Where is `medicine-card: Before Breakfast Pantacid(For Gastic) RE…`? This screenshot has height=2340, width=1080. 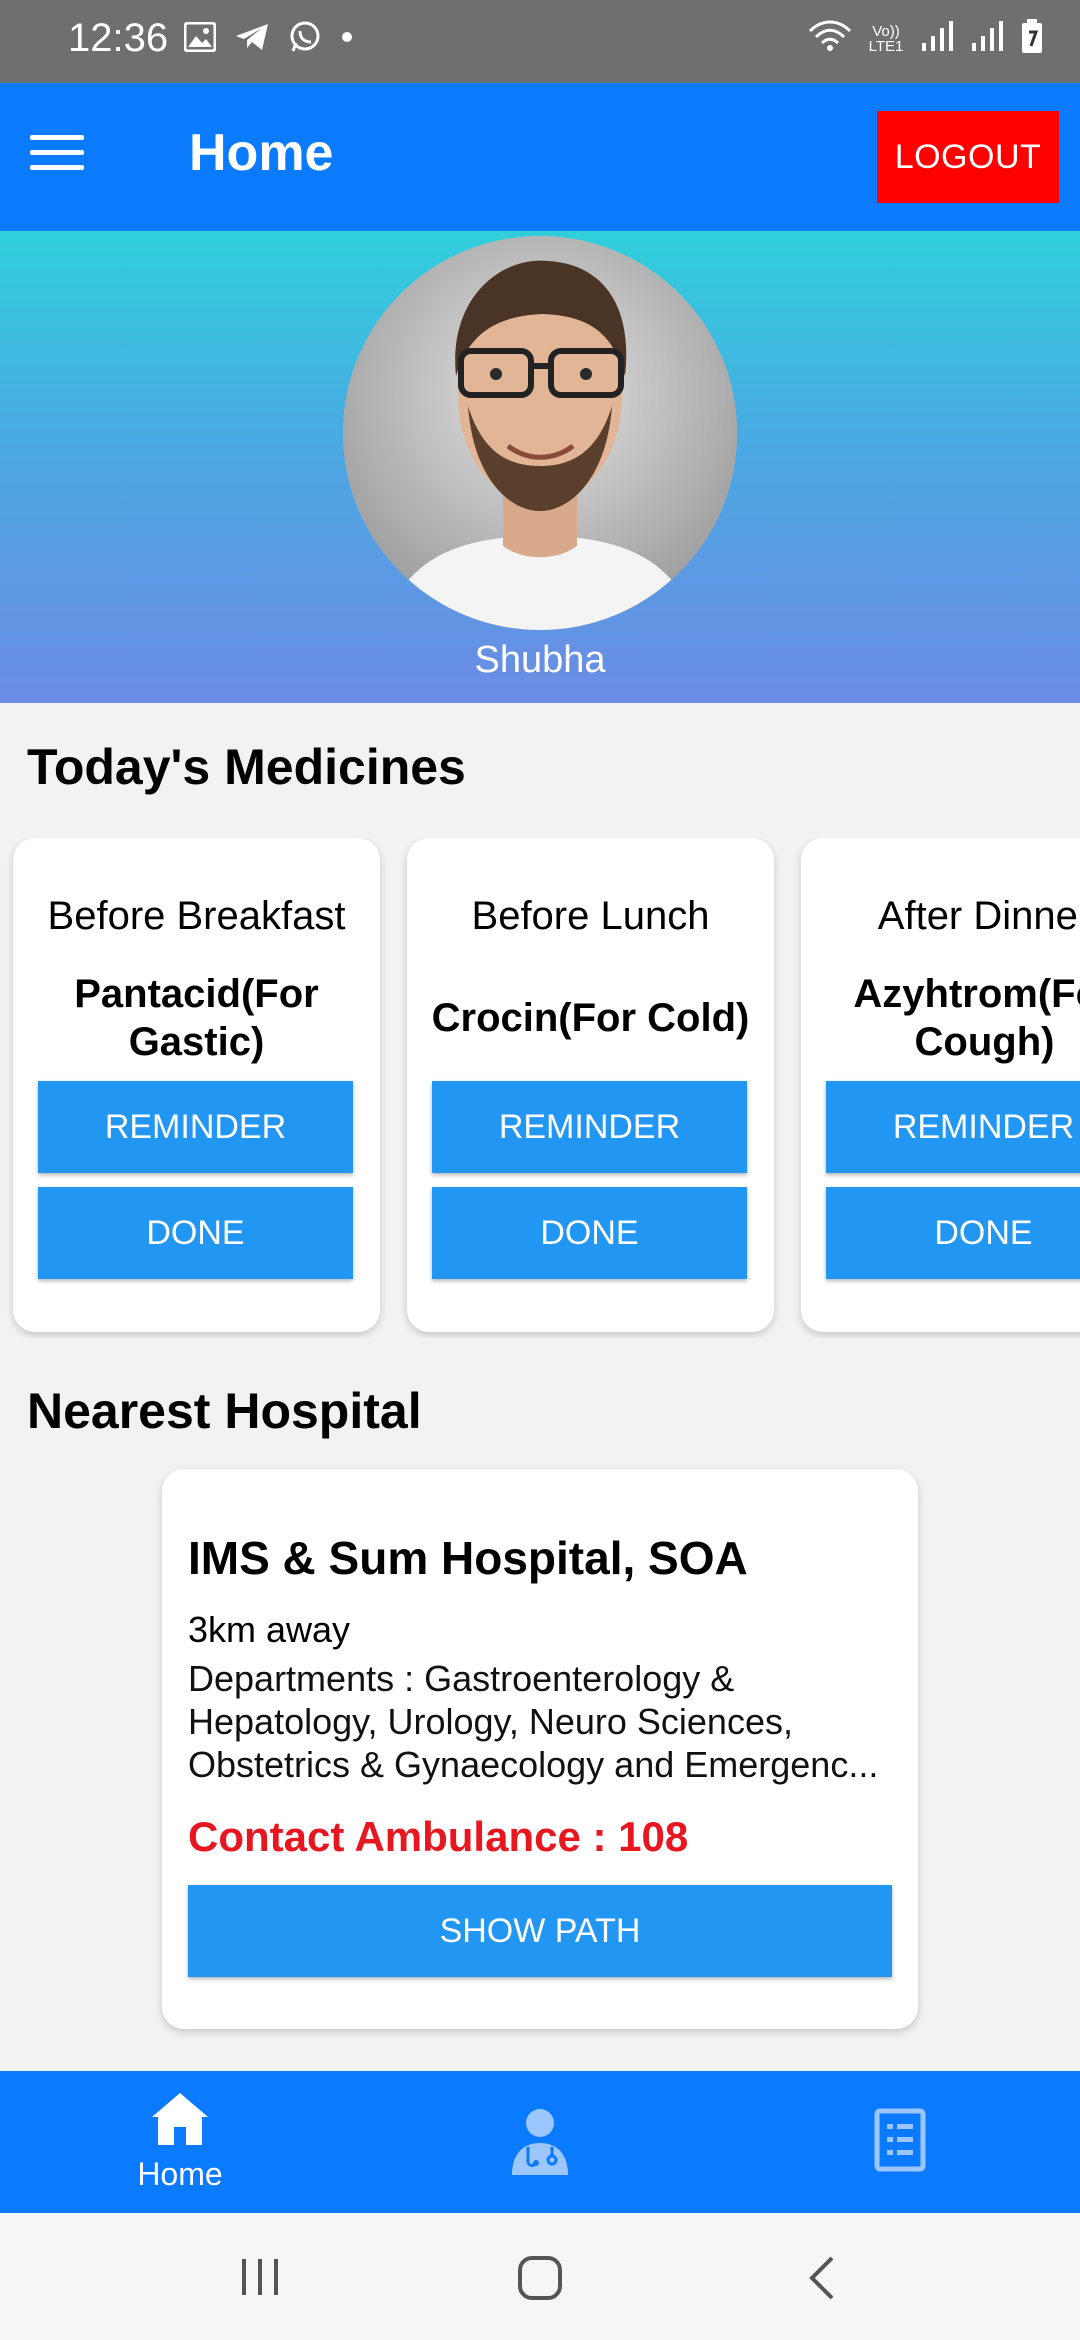 medicine-card: Before Breakfast Pantacid(For Gastic) RE… is located at coordinates (196, 1085).